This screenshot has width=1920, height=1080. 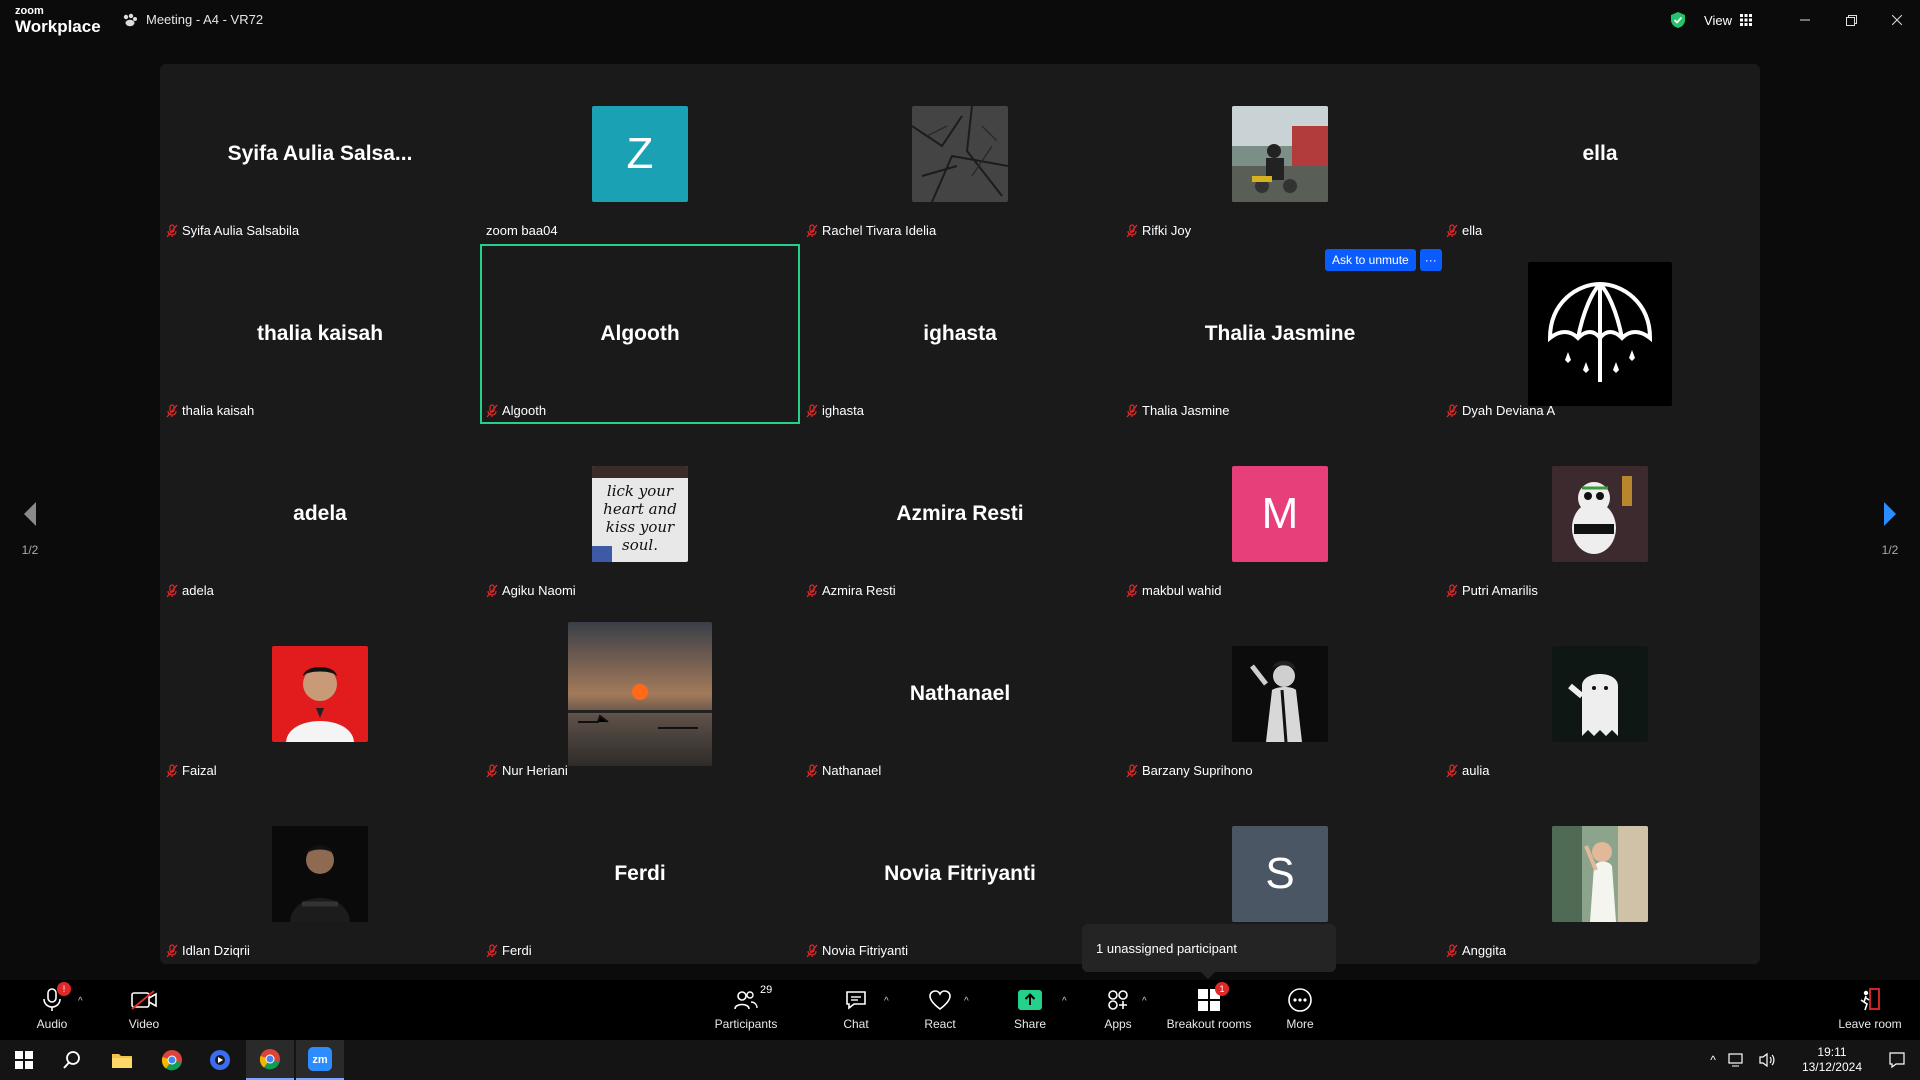 What do you see at coordinates (1890, 528) in the screenshot?
I see `next-page-button: 1/2` at bounding box center [1890, 528].